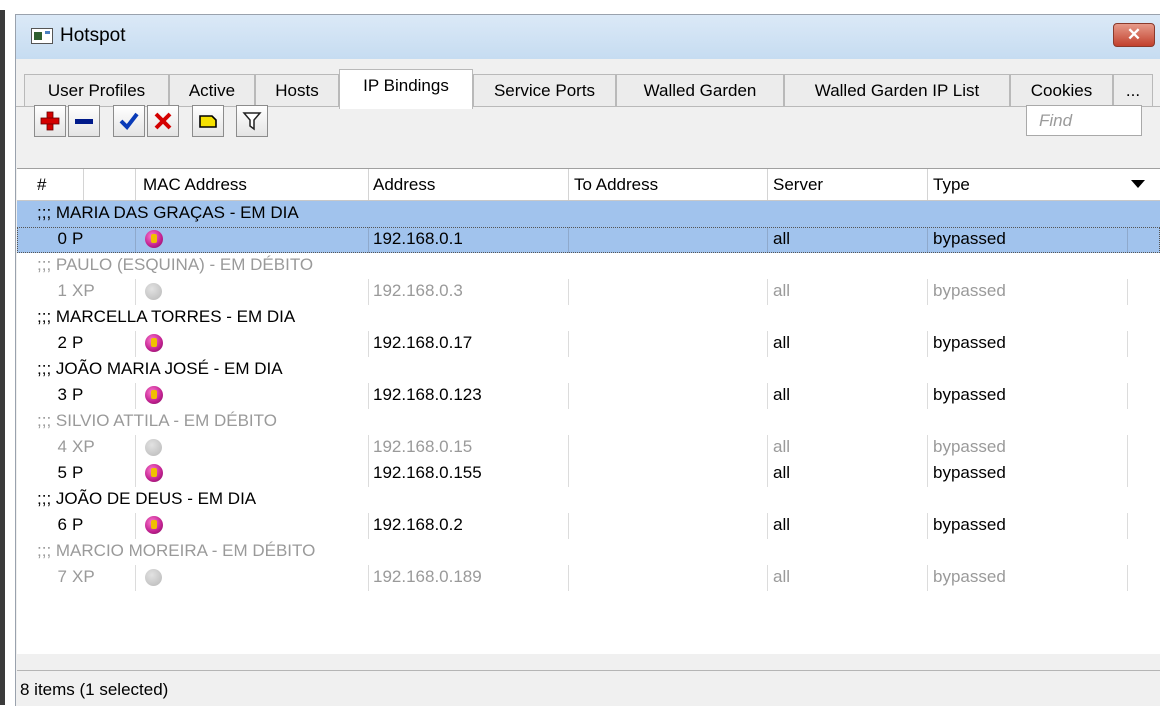  What do you see at coordinates (418, 290) in the screenshot?
I see `row-address: 192.168.0.3` at bounding box center [418, 290].